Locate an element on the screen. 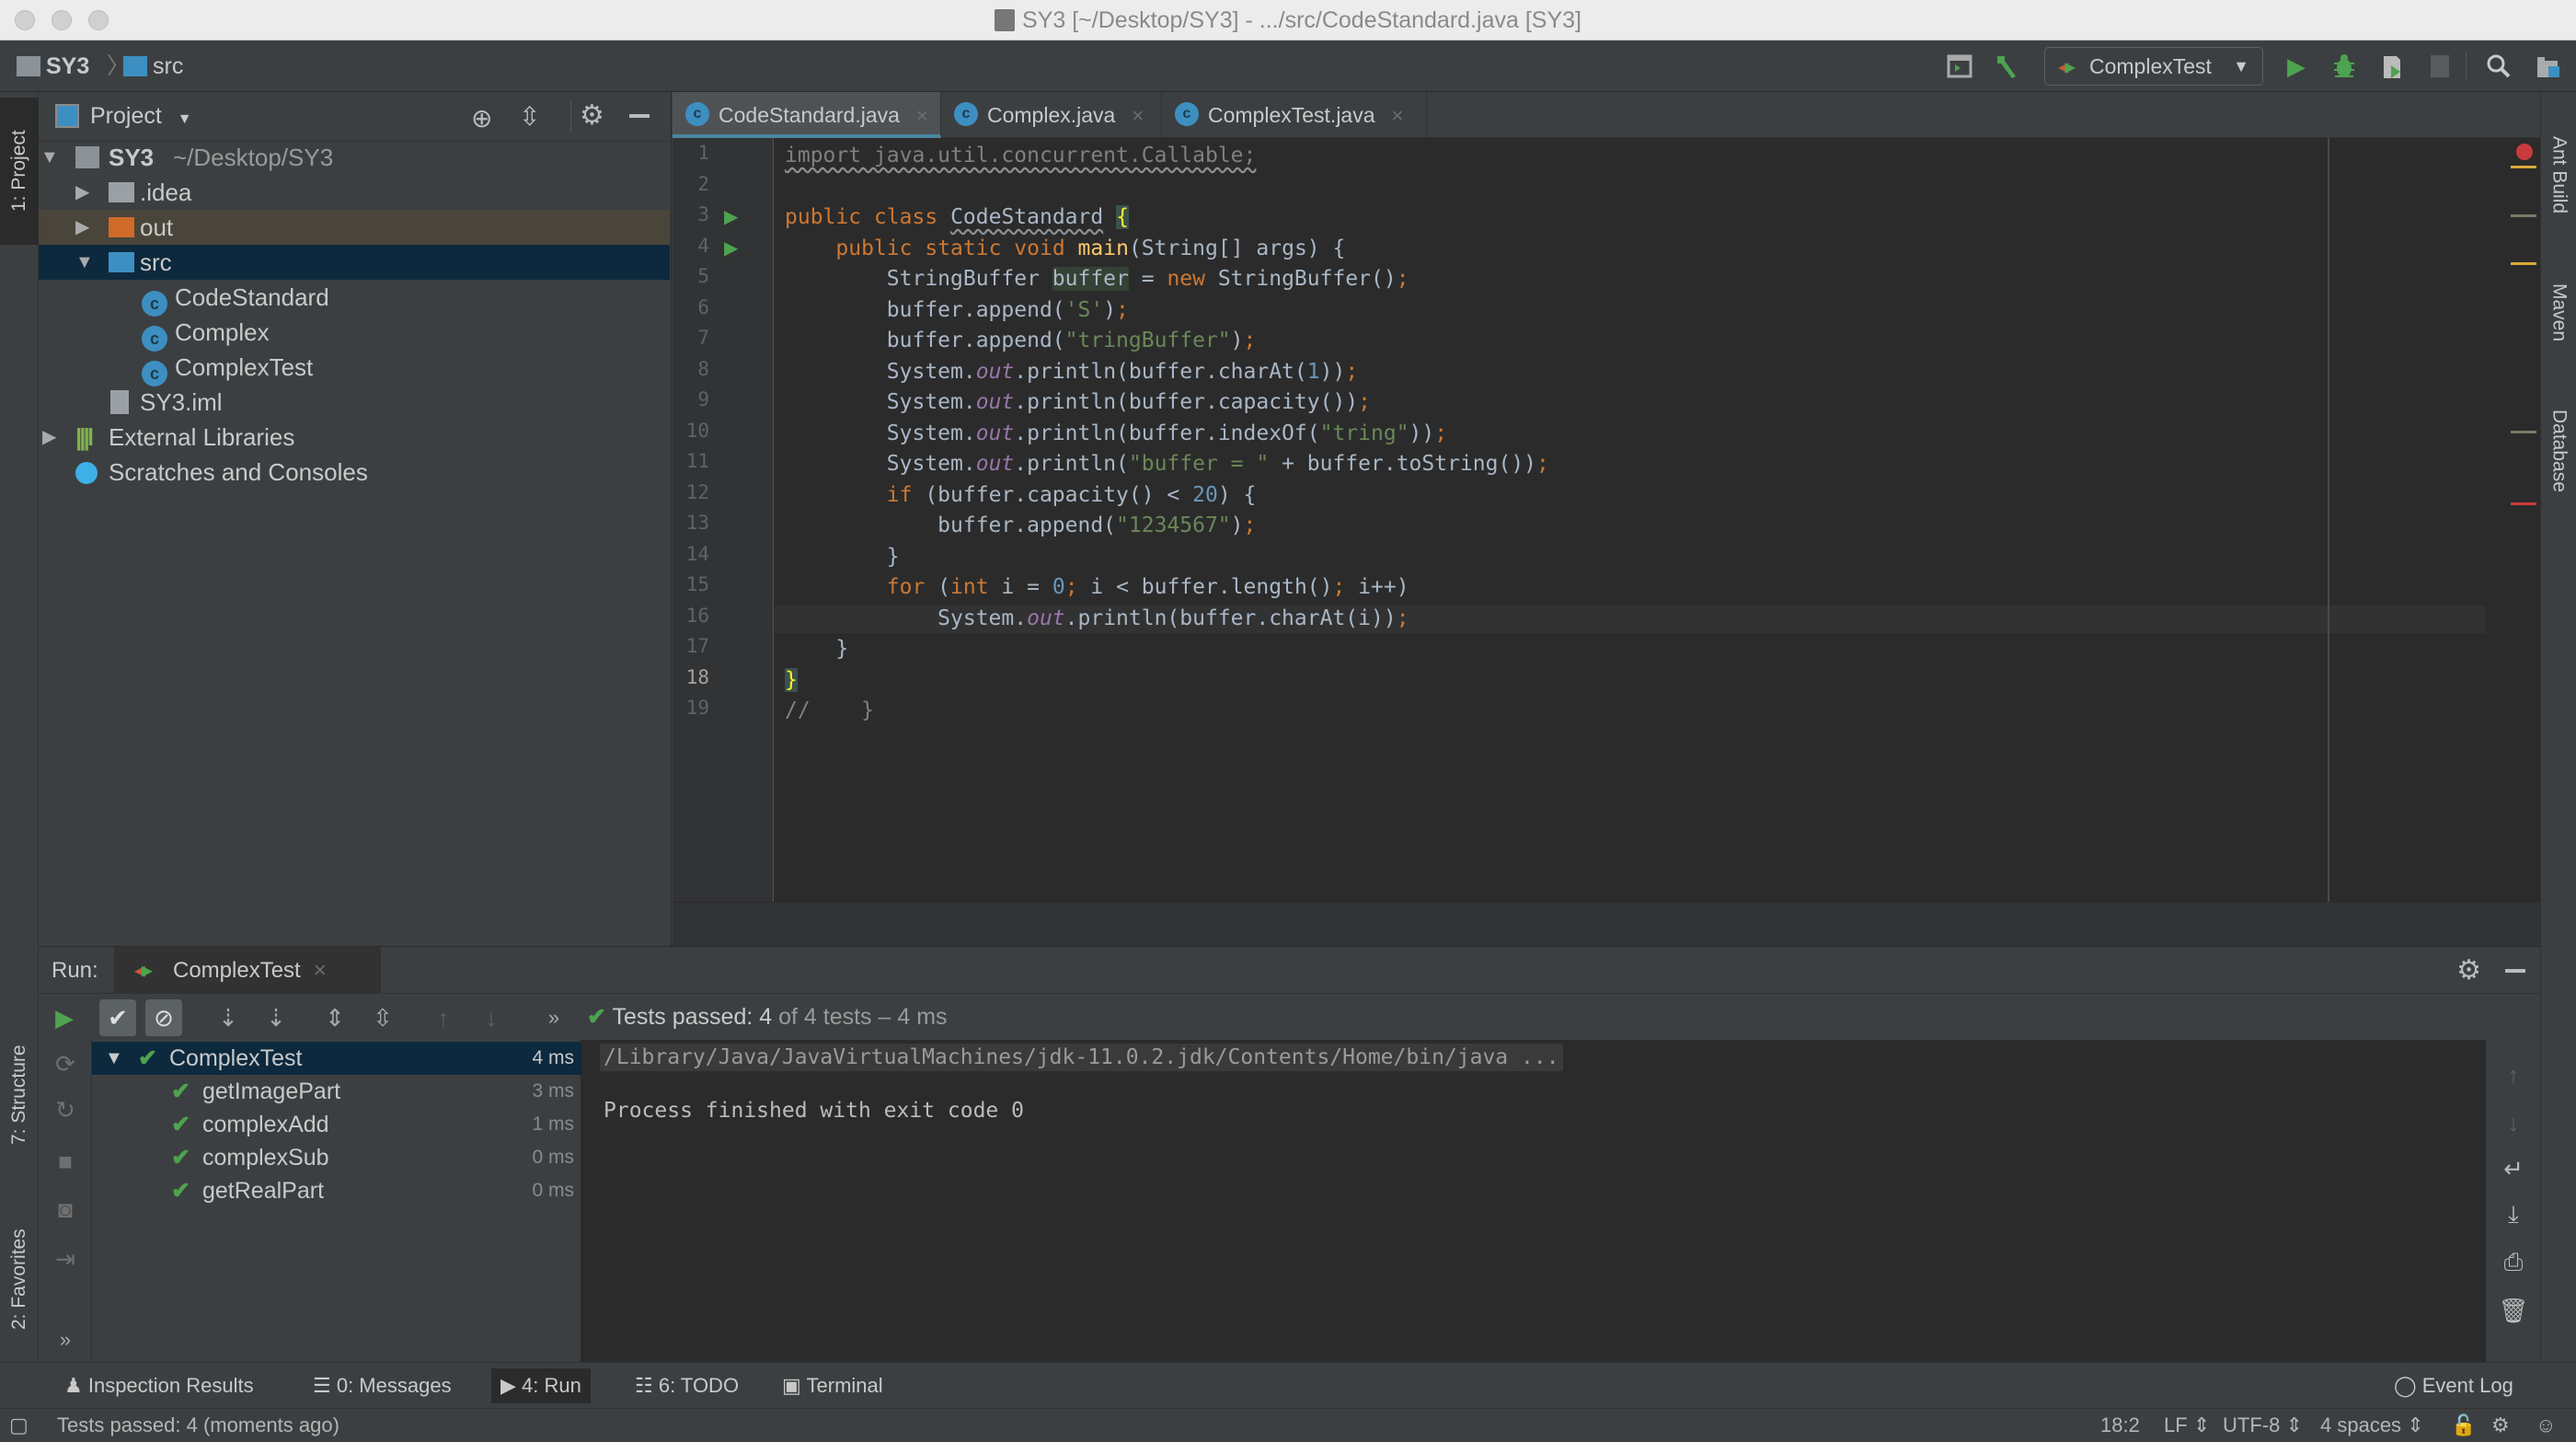  breadcrumb-src: src is located at coordinates (153, 66).